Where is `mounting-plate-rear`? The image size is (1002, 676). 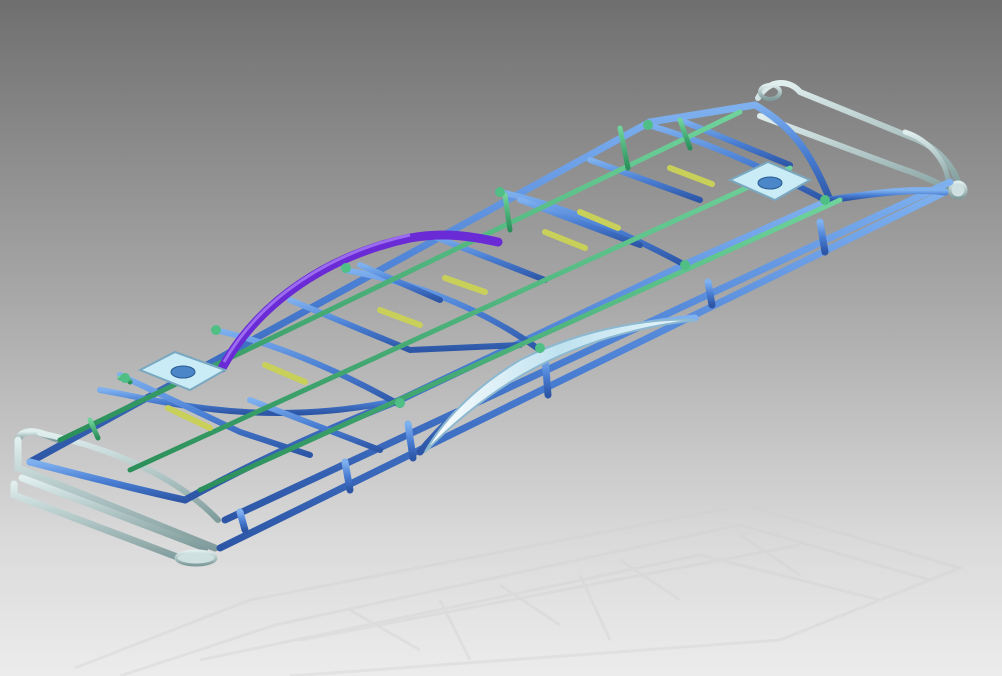 mounting-plate-rear is located at coordinates (770, 181).